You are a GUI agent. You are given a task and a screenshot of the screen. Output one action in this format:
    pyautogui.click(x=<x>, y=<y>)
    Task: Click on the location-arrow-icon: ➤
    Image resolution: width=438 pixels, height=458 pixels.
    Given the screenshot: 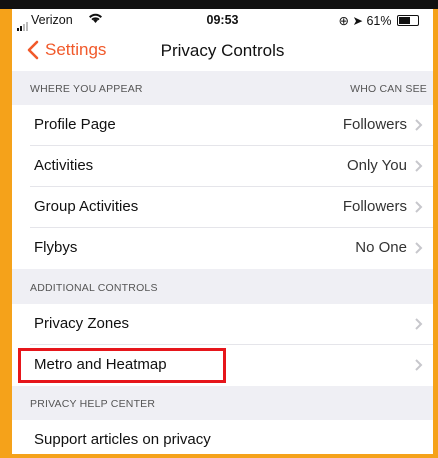 What is the action you would take?
    pyautogui.click(x=357, y=21)
    